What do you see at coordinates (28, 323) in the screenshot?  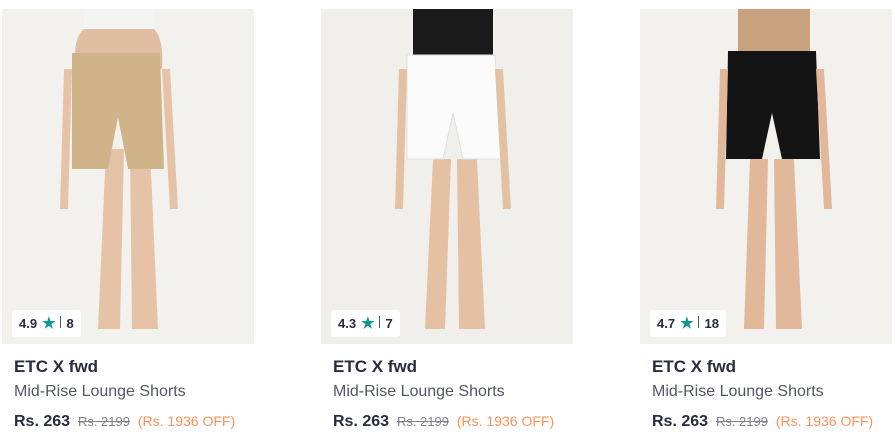 I see `rating-value: 4.9` at bounding box center [28, 323].